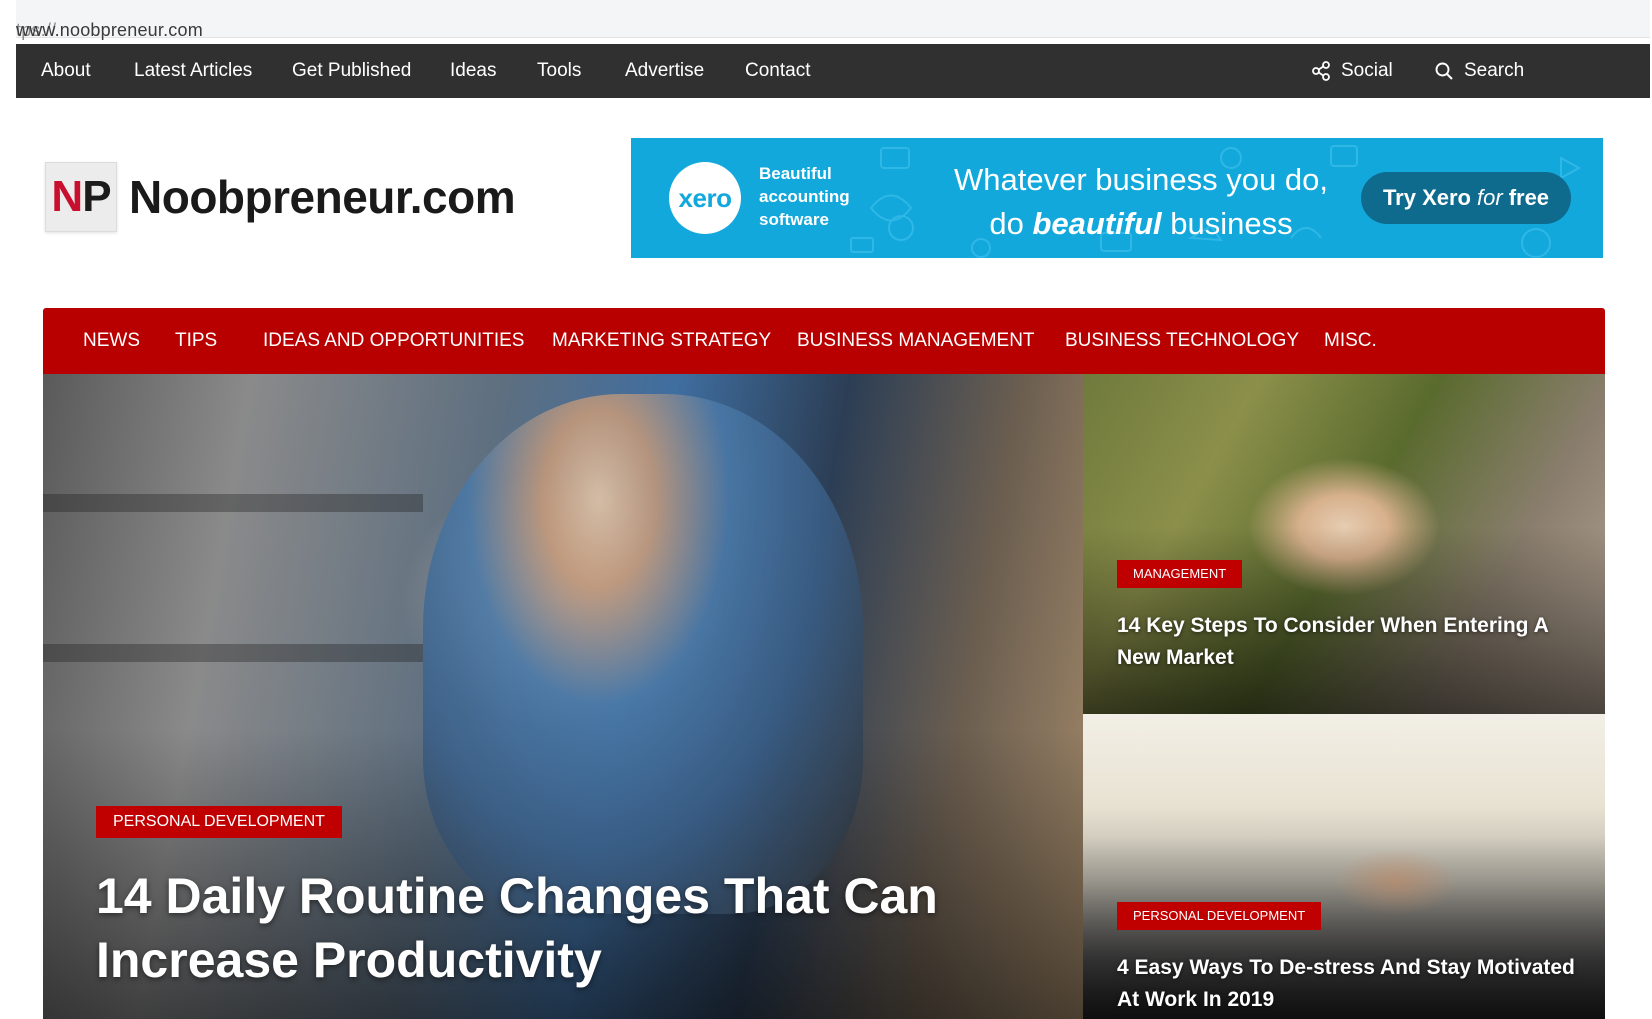 This screenshot has height=1019, width=1652. Describe the element at coordinates (1494, 70) in the screenshot. I see `search-label: Search` at that location.